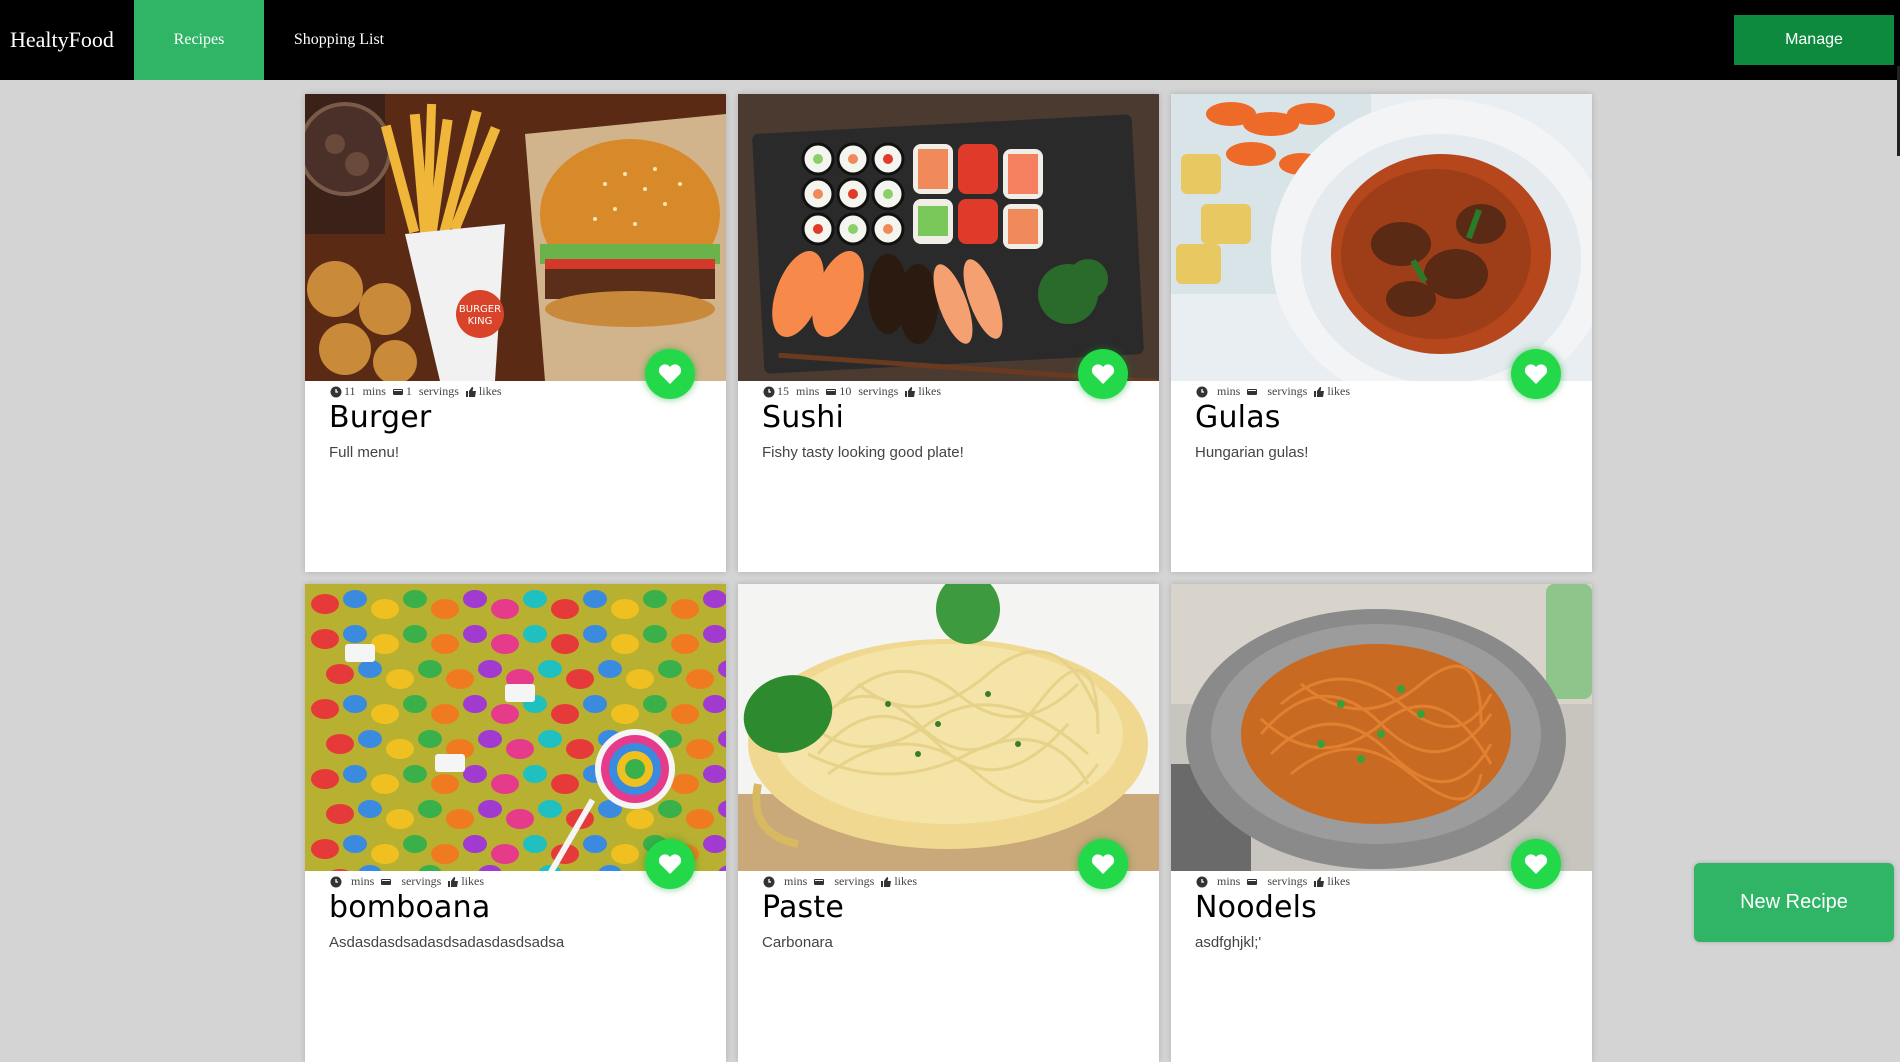 Image resolution: width=1900 pixels, height=1062 pixels. Describe the element at coordinates (408, 391) in the screenshot. I see `servings-value: 1` at that location.